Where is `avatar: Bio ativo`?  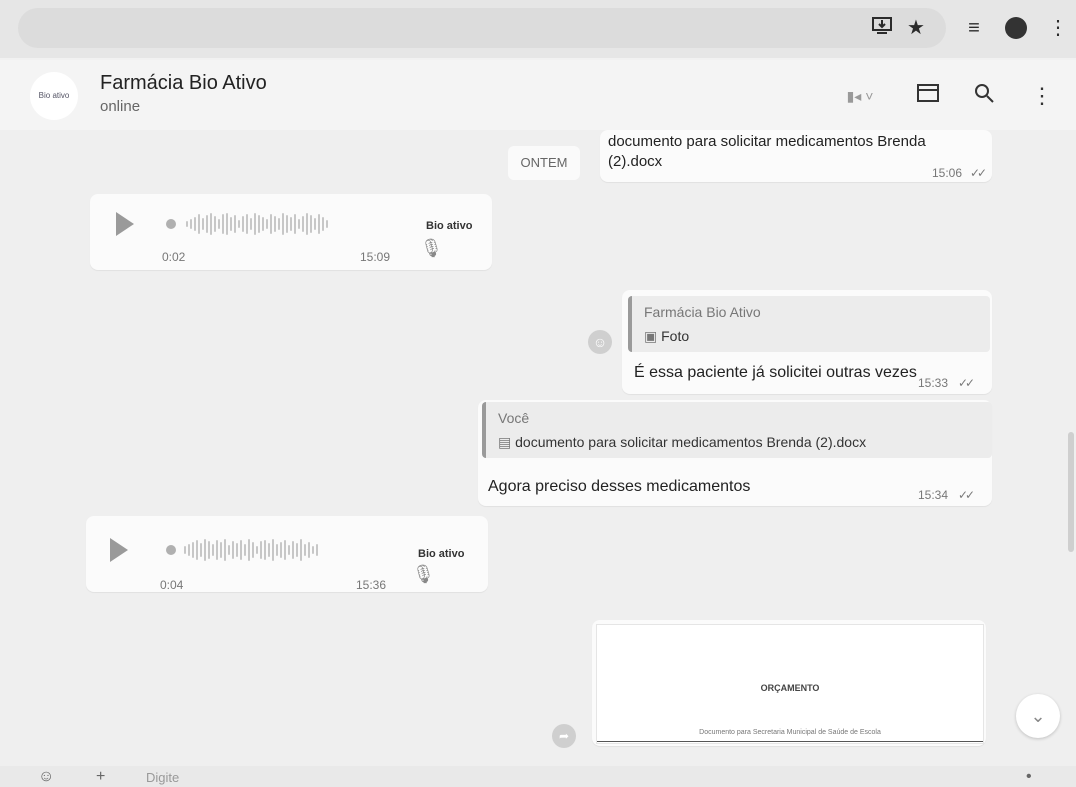 avatar: Bio ativo is located at coordinates (54, 96).